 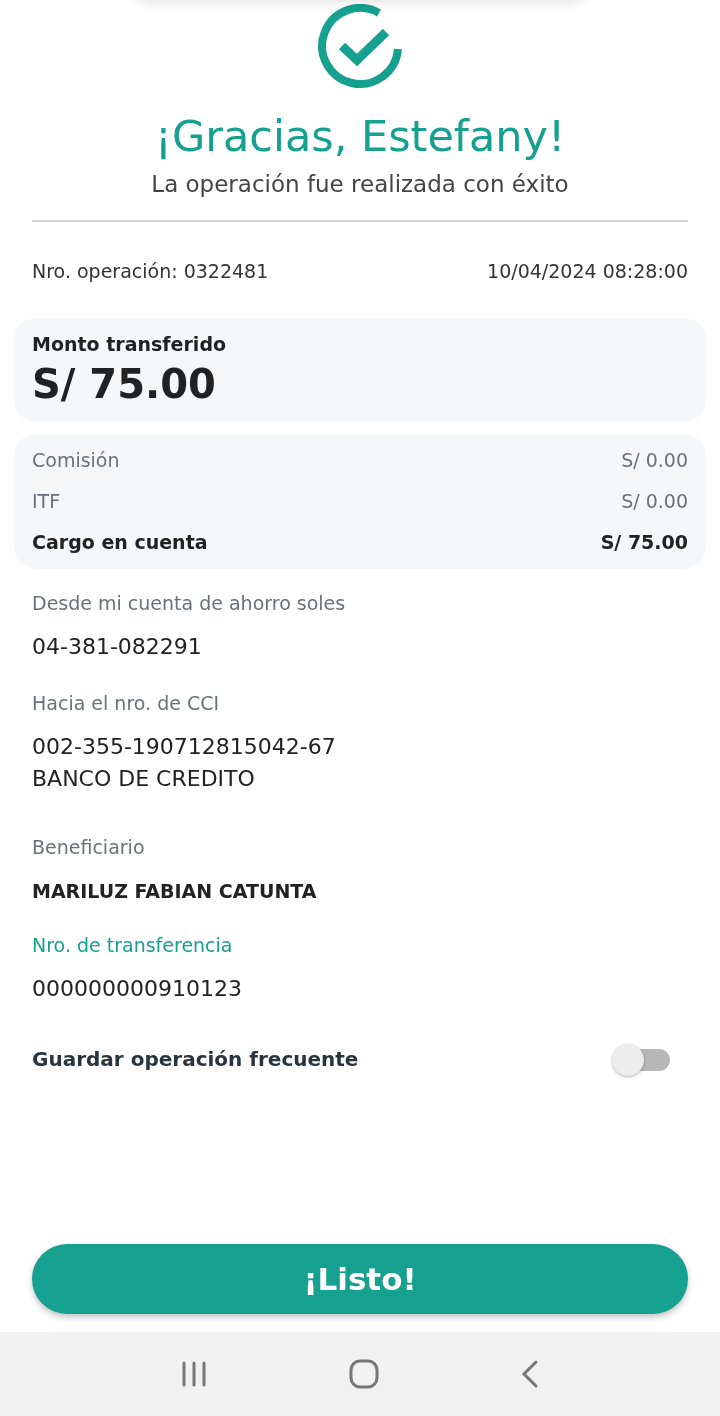 I want to click on done-button: ¡Listo!, so click(x=360, y=1279).